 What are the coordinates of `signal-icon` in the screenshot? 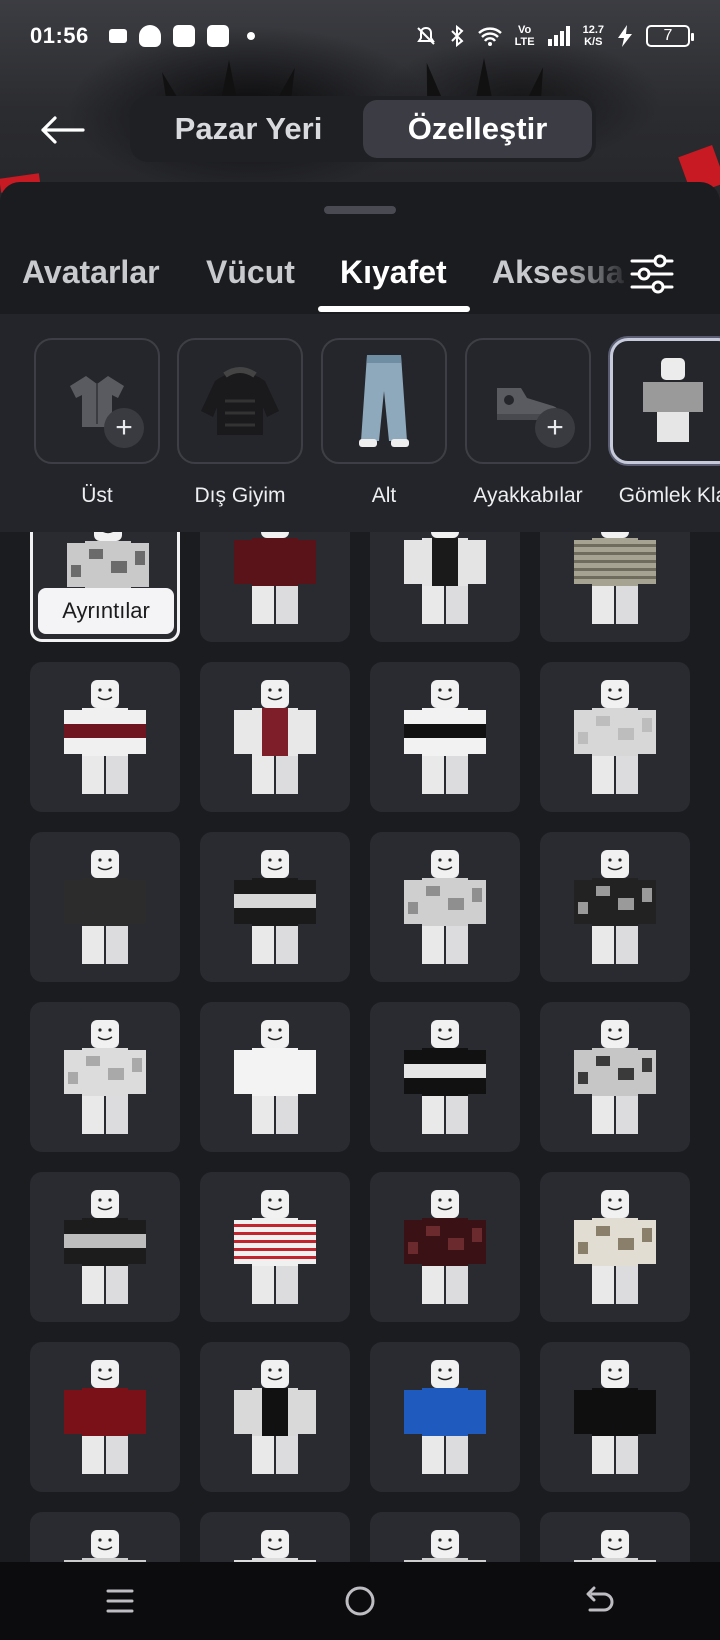 It's located at (558, 36).